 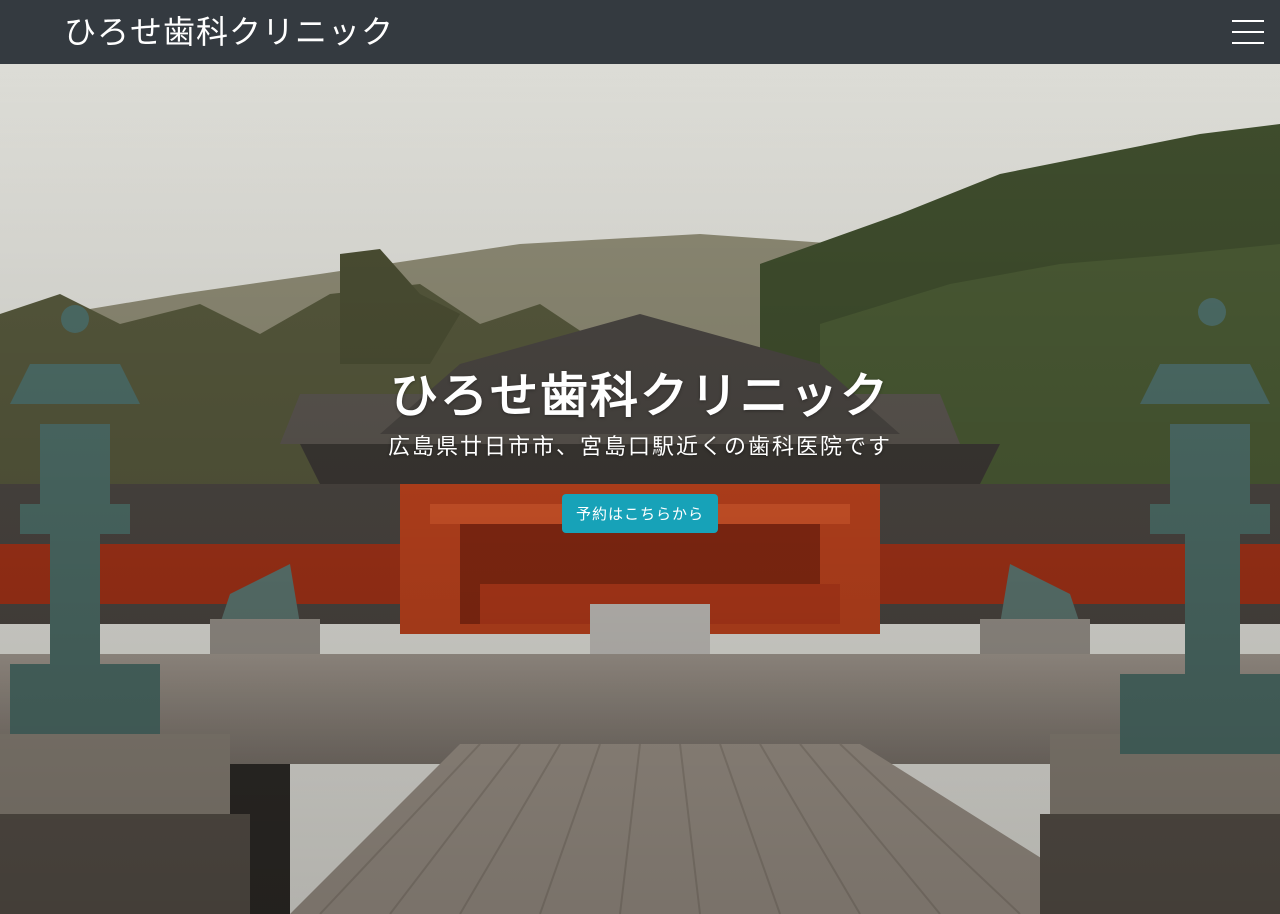 I want to click on menu-bar-bottom, so click(x=1248, y=43).